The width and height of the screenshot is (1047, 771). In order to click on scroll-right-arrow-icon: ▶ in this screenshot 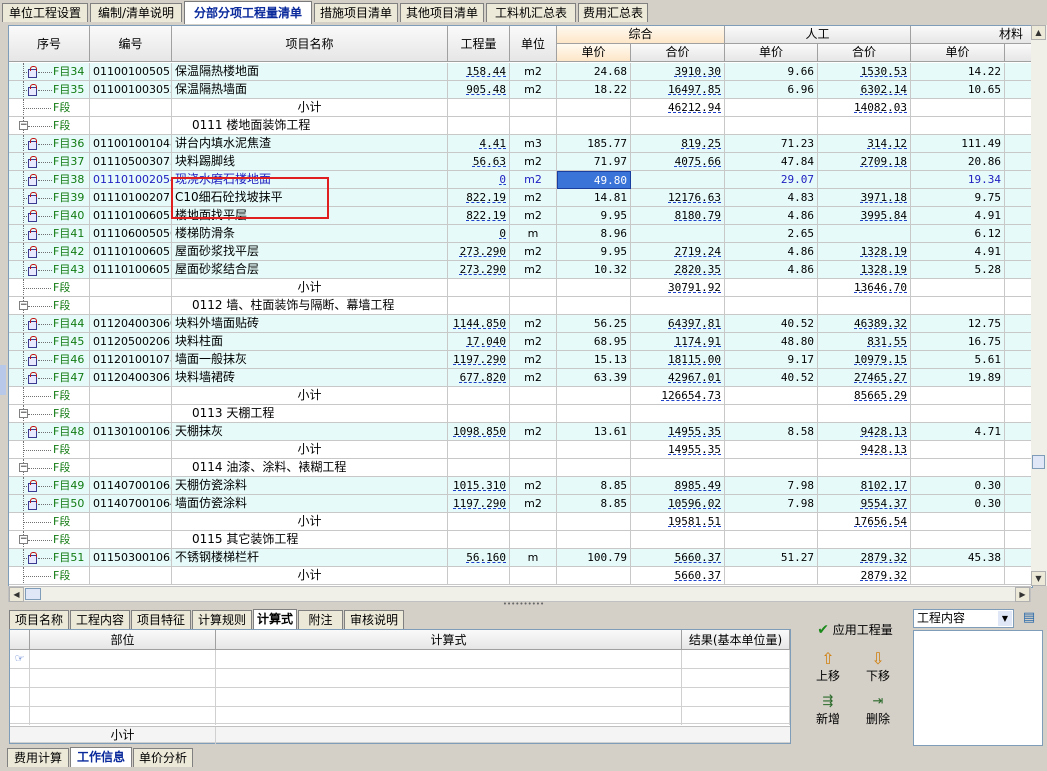, I will do `click(1022, 594)`.